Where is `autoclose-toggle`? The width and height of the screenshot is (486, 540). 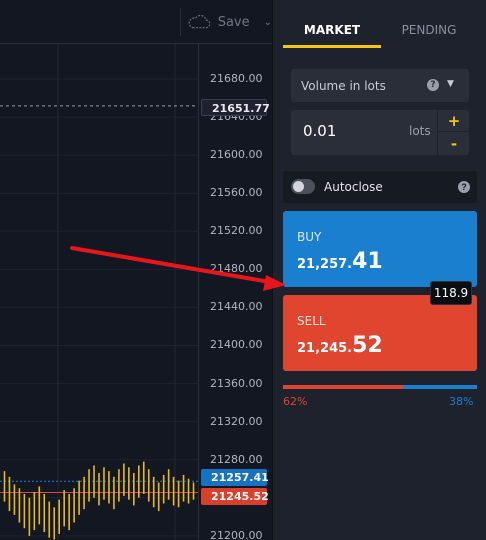 autoclose-toggle is located at coordinates (303, 186).